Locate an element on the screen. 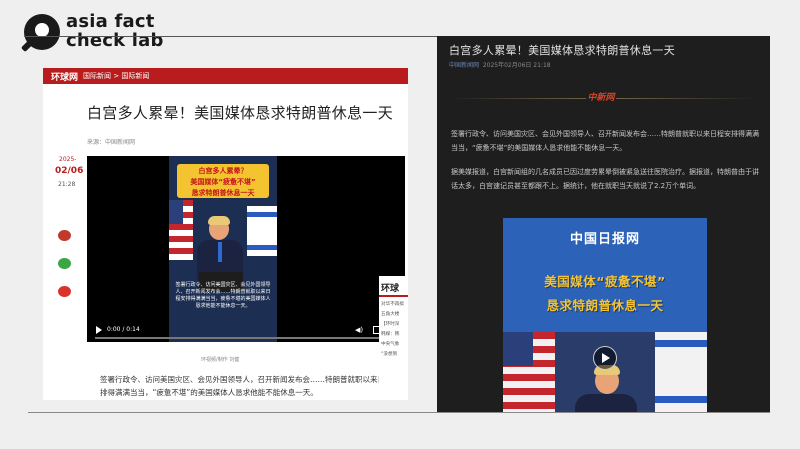 This screenshot has height=449, width=800. breadcrumb: 国际新闻 > 国际新闻 is located at coordinates (116, 76).